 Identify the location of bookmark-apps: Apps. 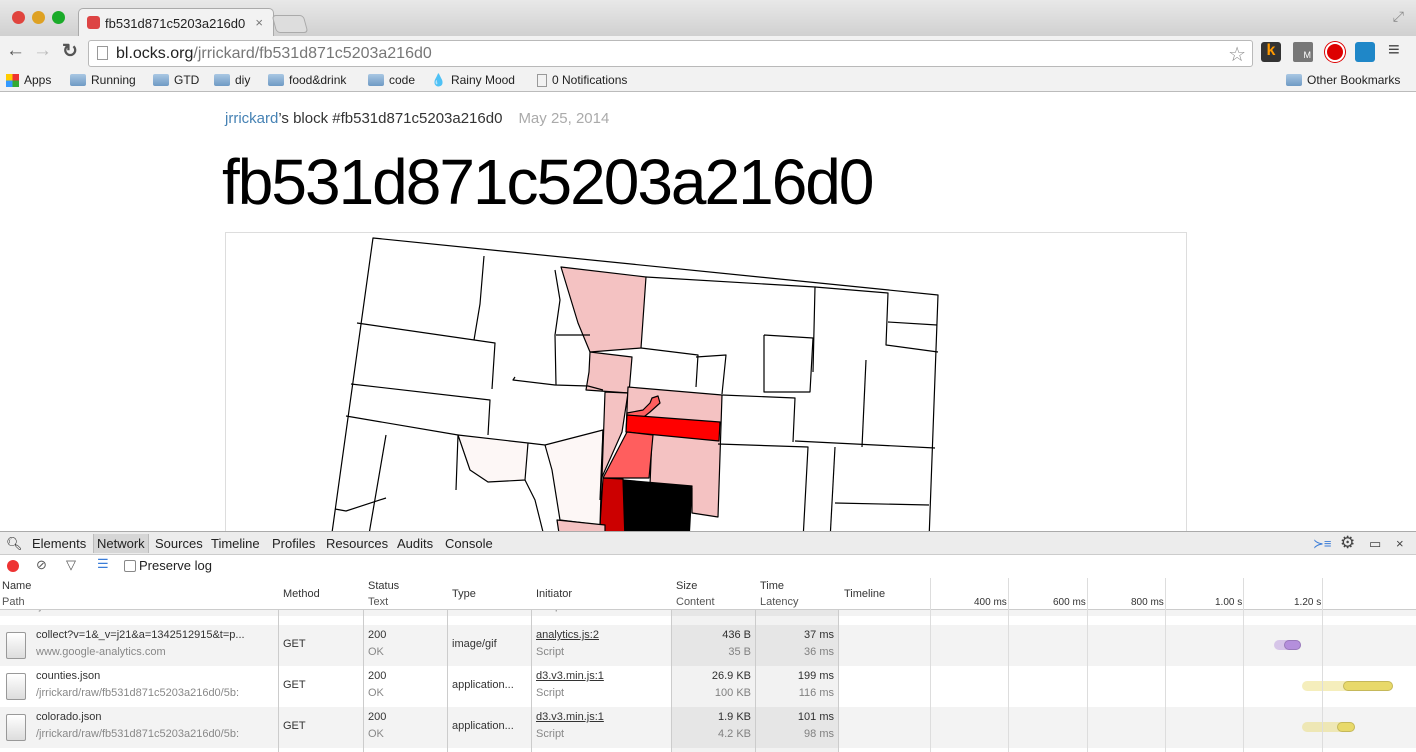
(28, 80).